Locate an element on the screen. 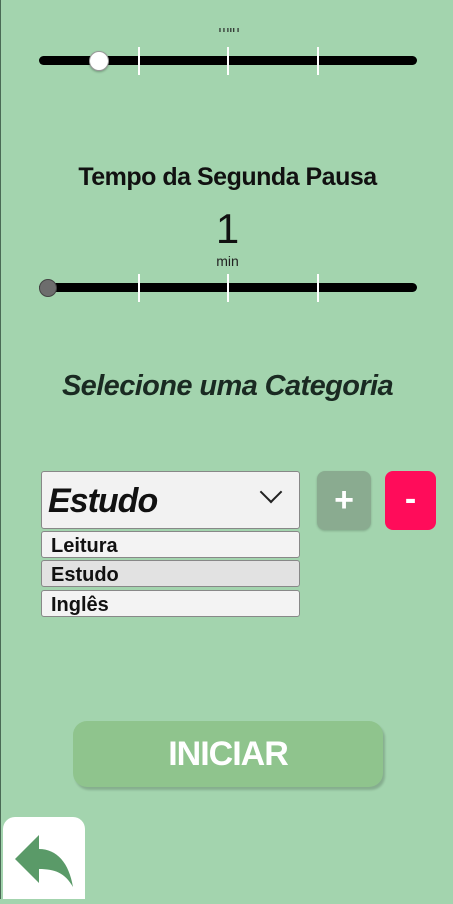 The image size is (453, 904). first-slider-unit-label: min is located at coordinates (229, 34).